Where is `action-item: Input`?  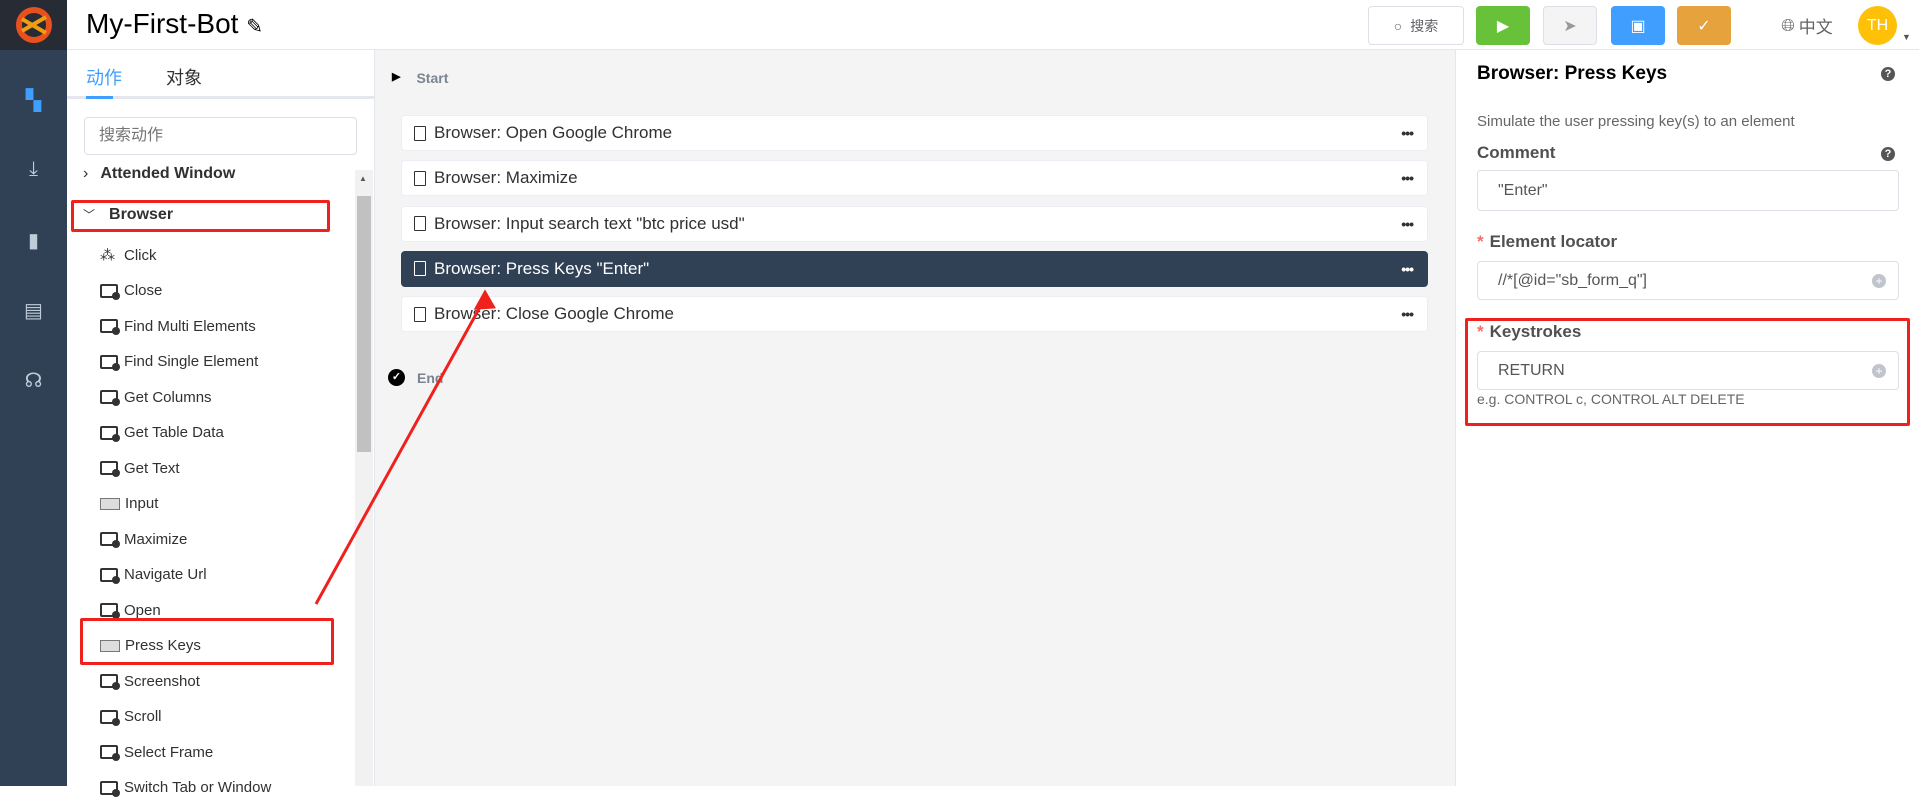
action-item: Input is located at coordinates (129, 504).